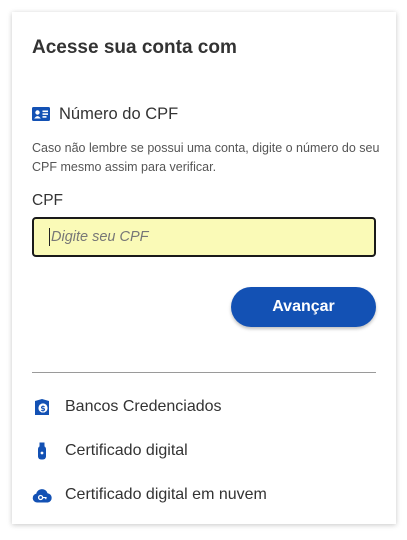 The image size is (407, 540). I want to click on bancos-credenciados-label: Bancos Credenciados, so click(143, 406).